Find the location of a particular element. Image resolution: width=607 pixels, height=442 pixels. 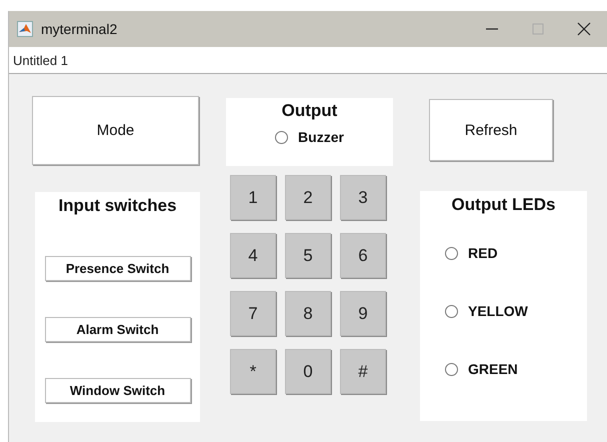

keypad-key: 9 is located at coordinates (363, 313).